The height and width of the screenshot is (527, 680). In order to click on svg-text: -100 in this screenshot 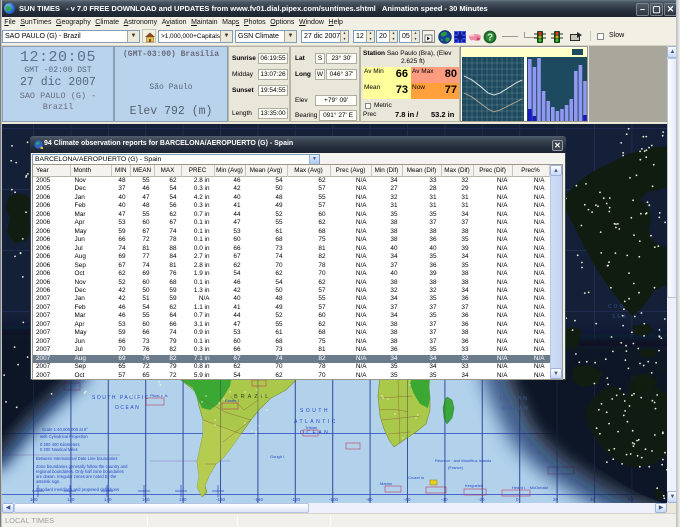, I will do `click(334, 499)`.